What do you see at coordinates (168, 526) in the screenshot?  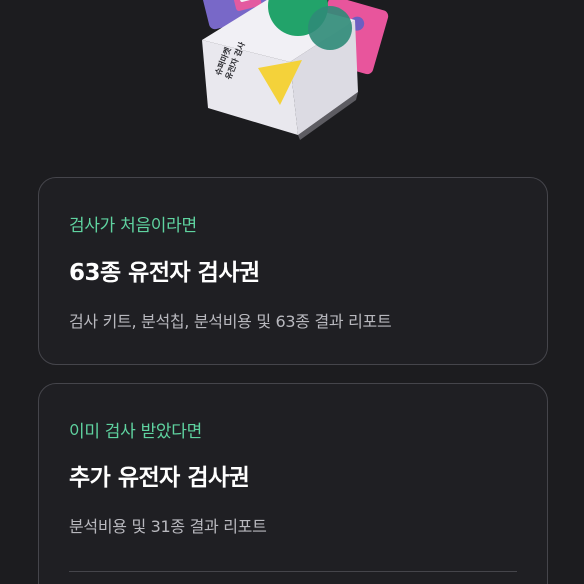 I see `card-description: 분석비용 및 31종 결과 리포트` at bounding box center [168, 526].